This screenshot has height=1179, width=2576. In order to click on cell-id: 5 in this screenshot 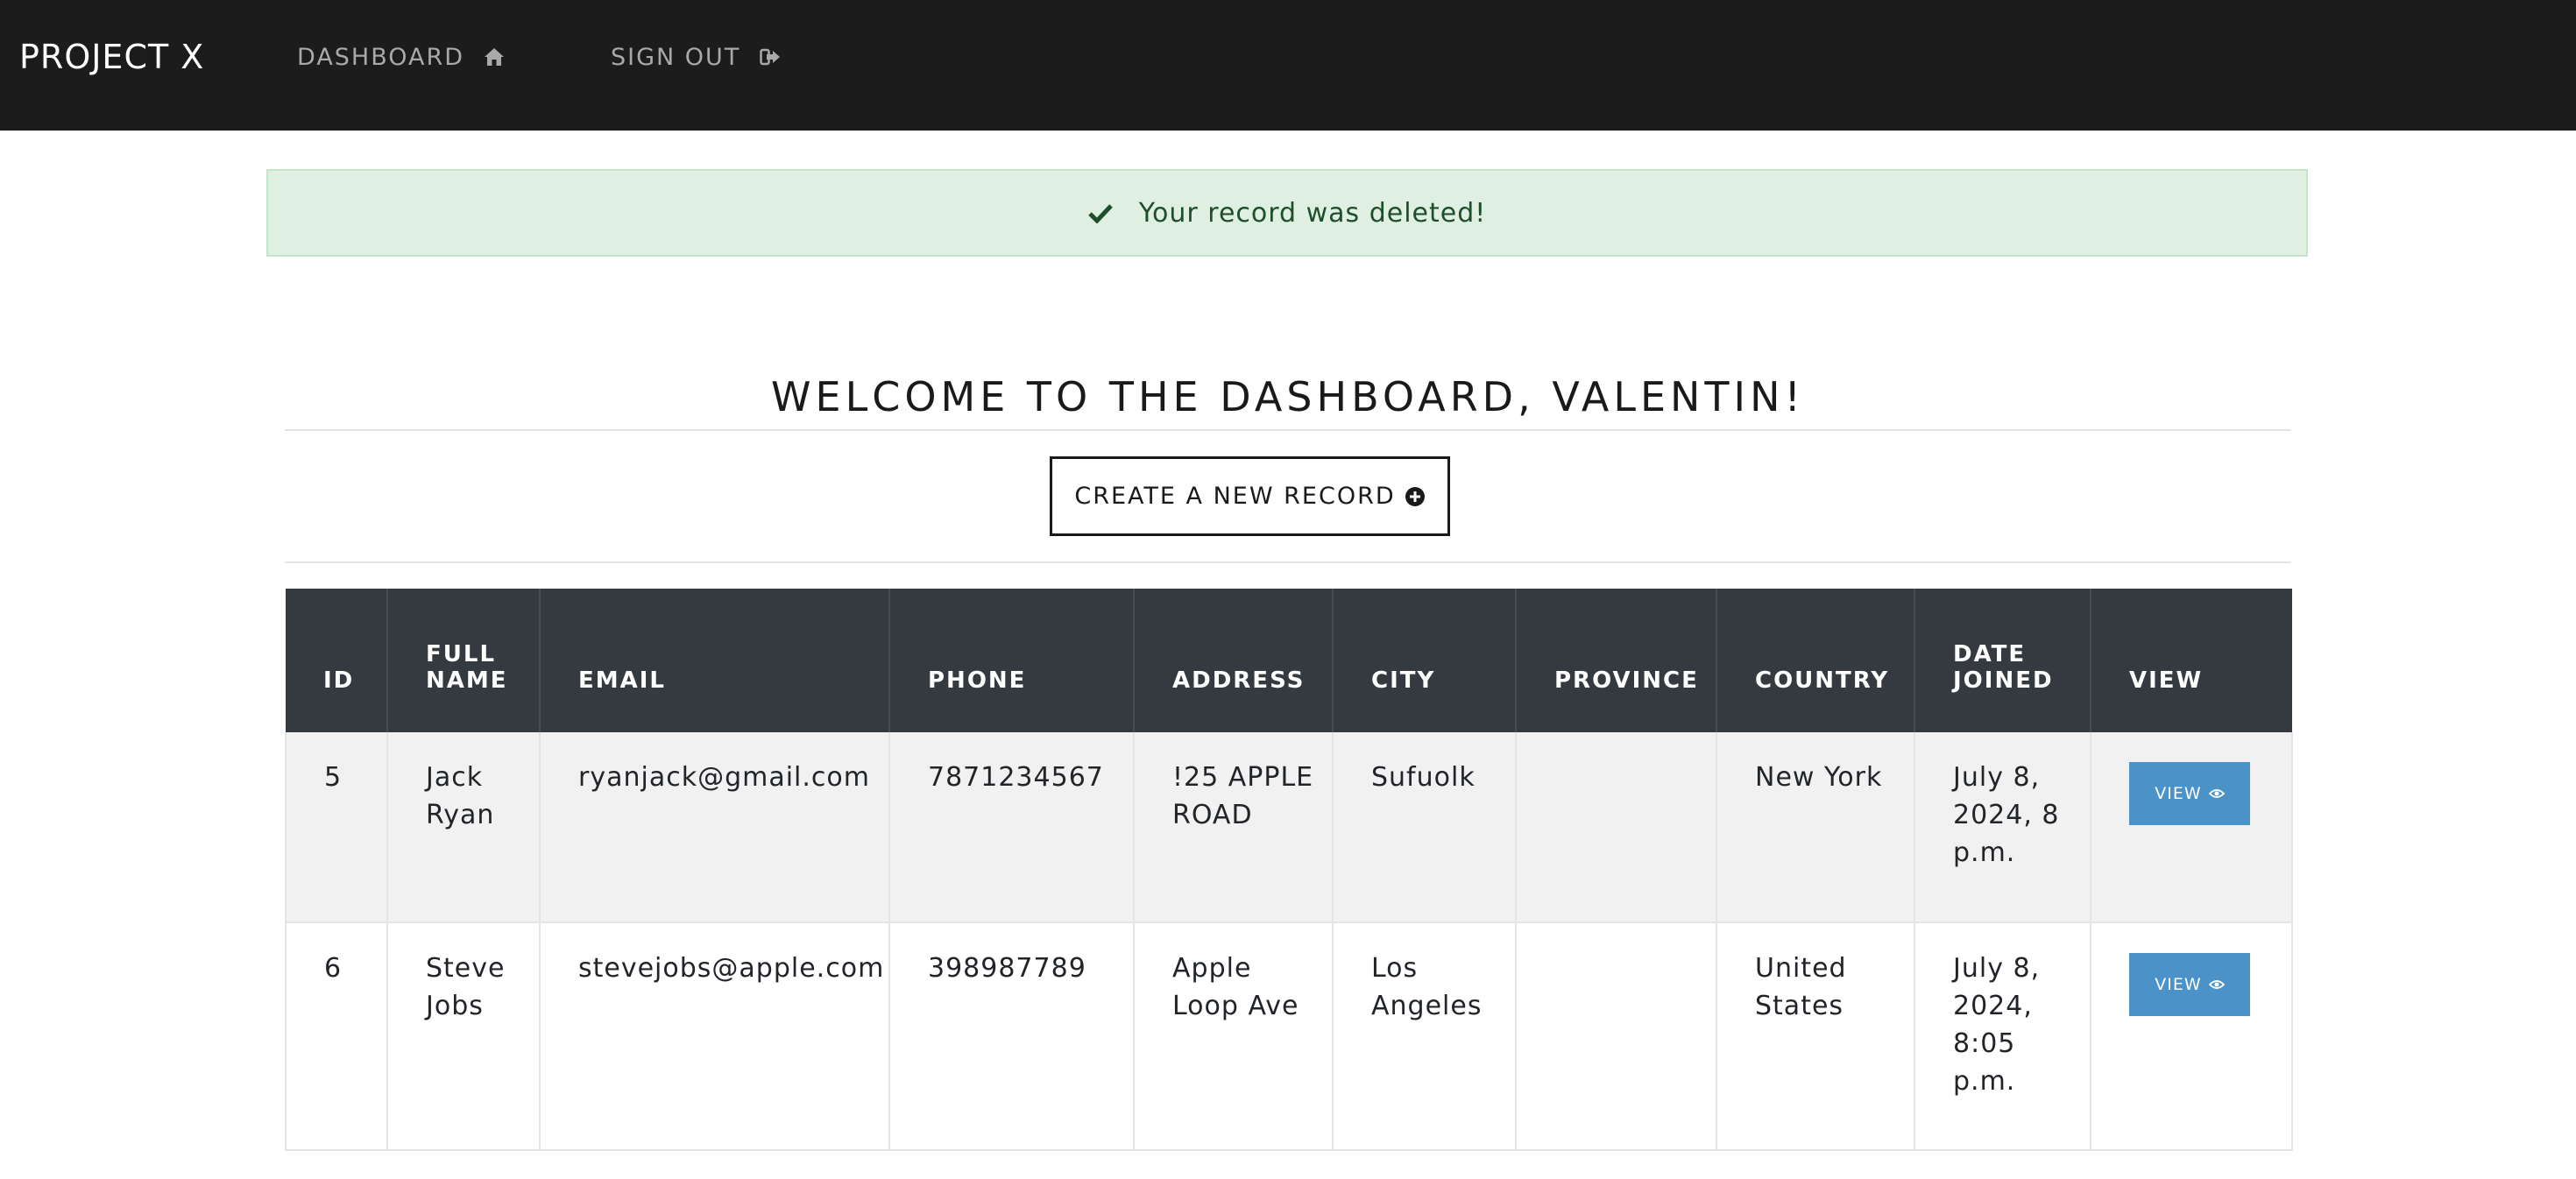, I will do `click(336, 827)`.